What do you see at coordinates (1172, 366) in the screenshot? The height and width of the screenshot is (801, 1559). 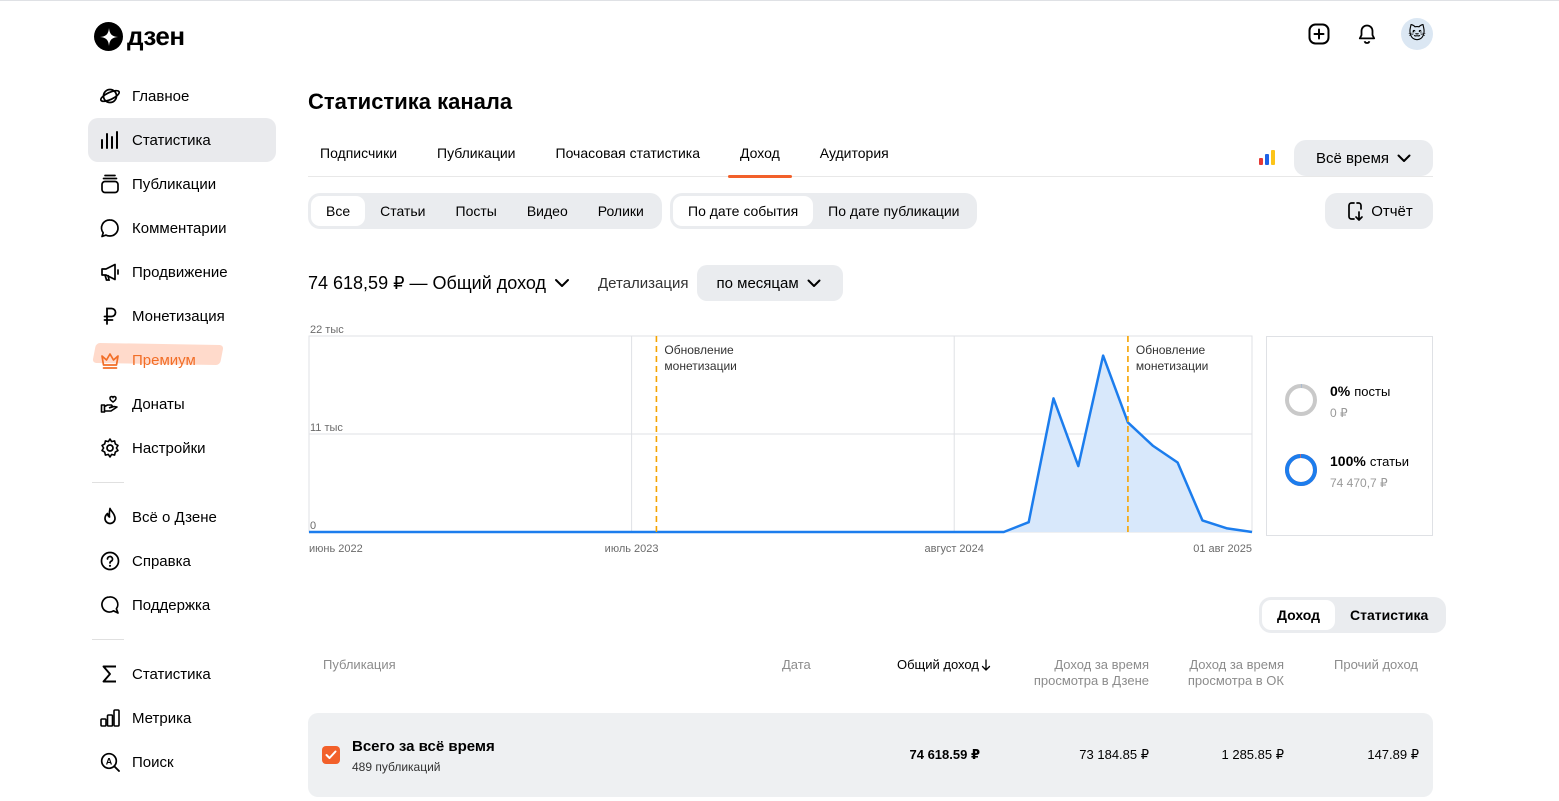 I see `annotation-label: монетизации` at bounding box center [1172, 366].